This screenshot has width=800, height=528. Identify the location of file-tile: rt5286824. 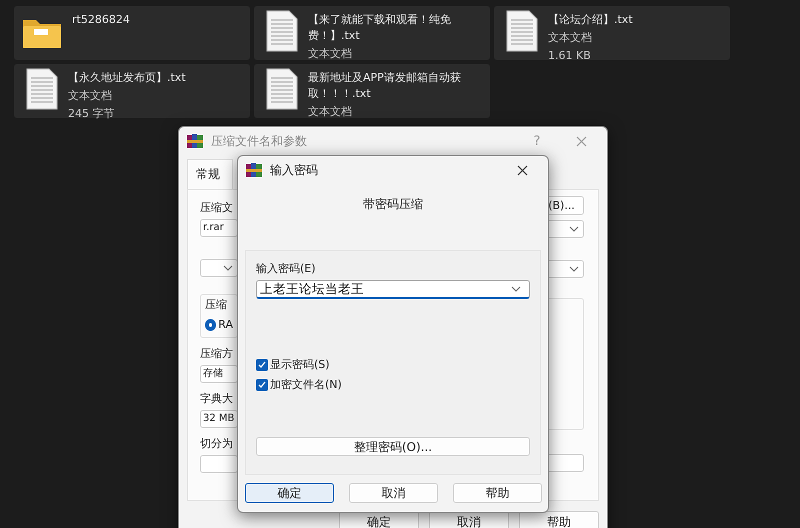
(132, 33).